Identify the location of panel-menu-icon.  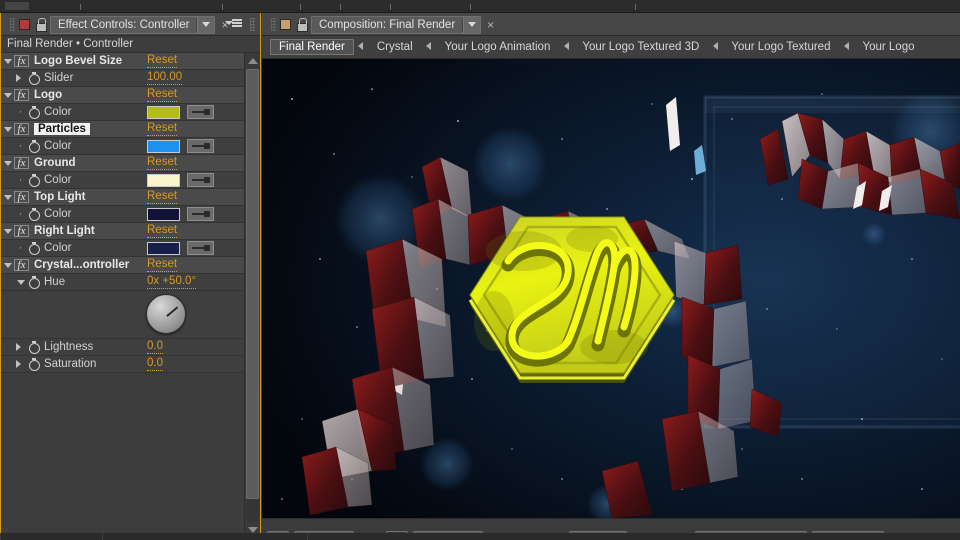
(233, 24).